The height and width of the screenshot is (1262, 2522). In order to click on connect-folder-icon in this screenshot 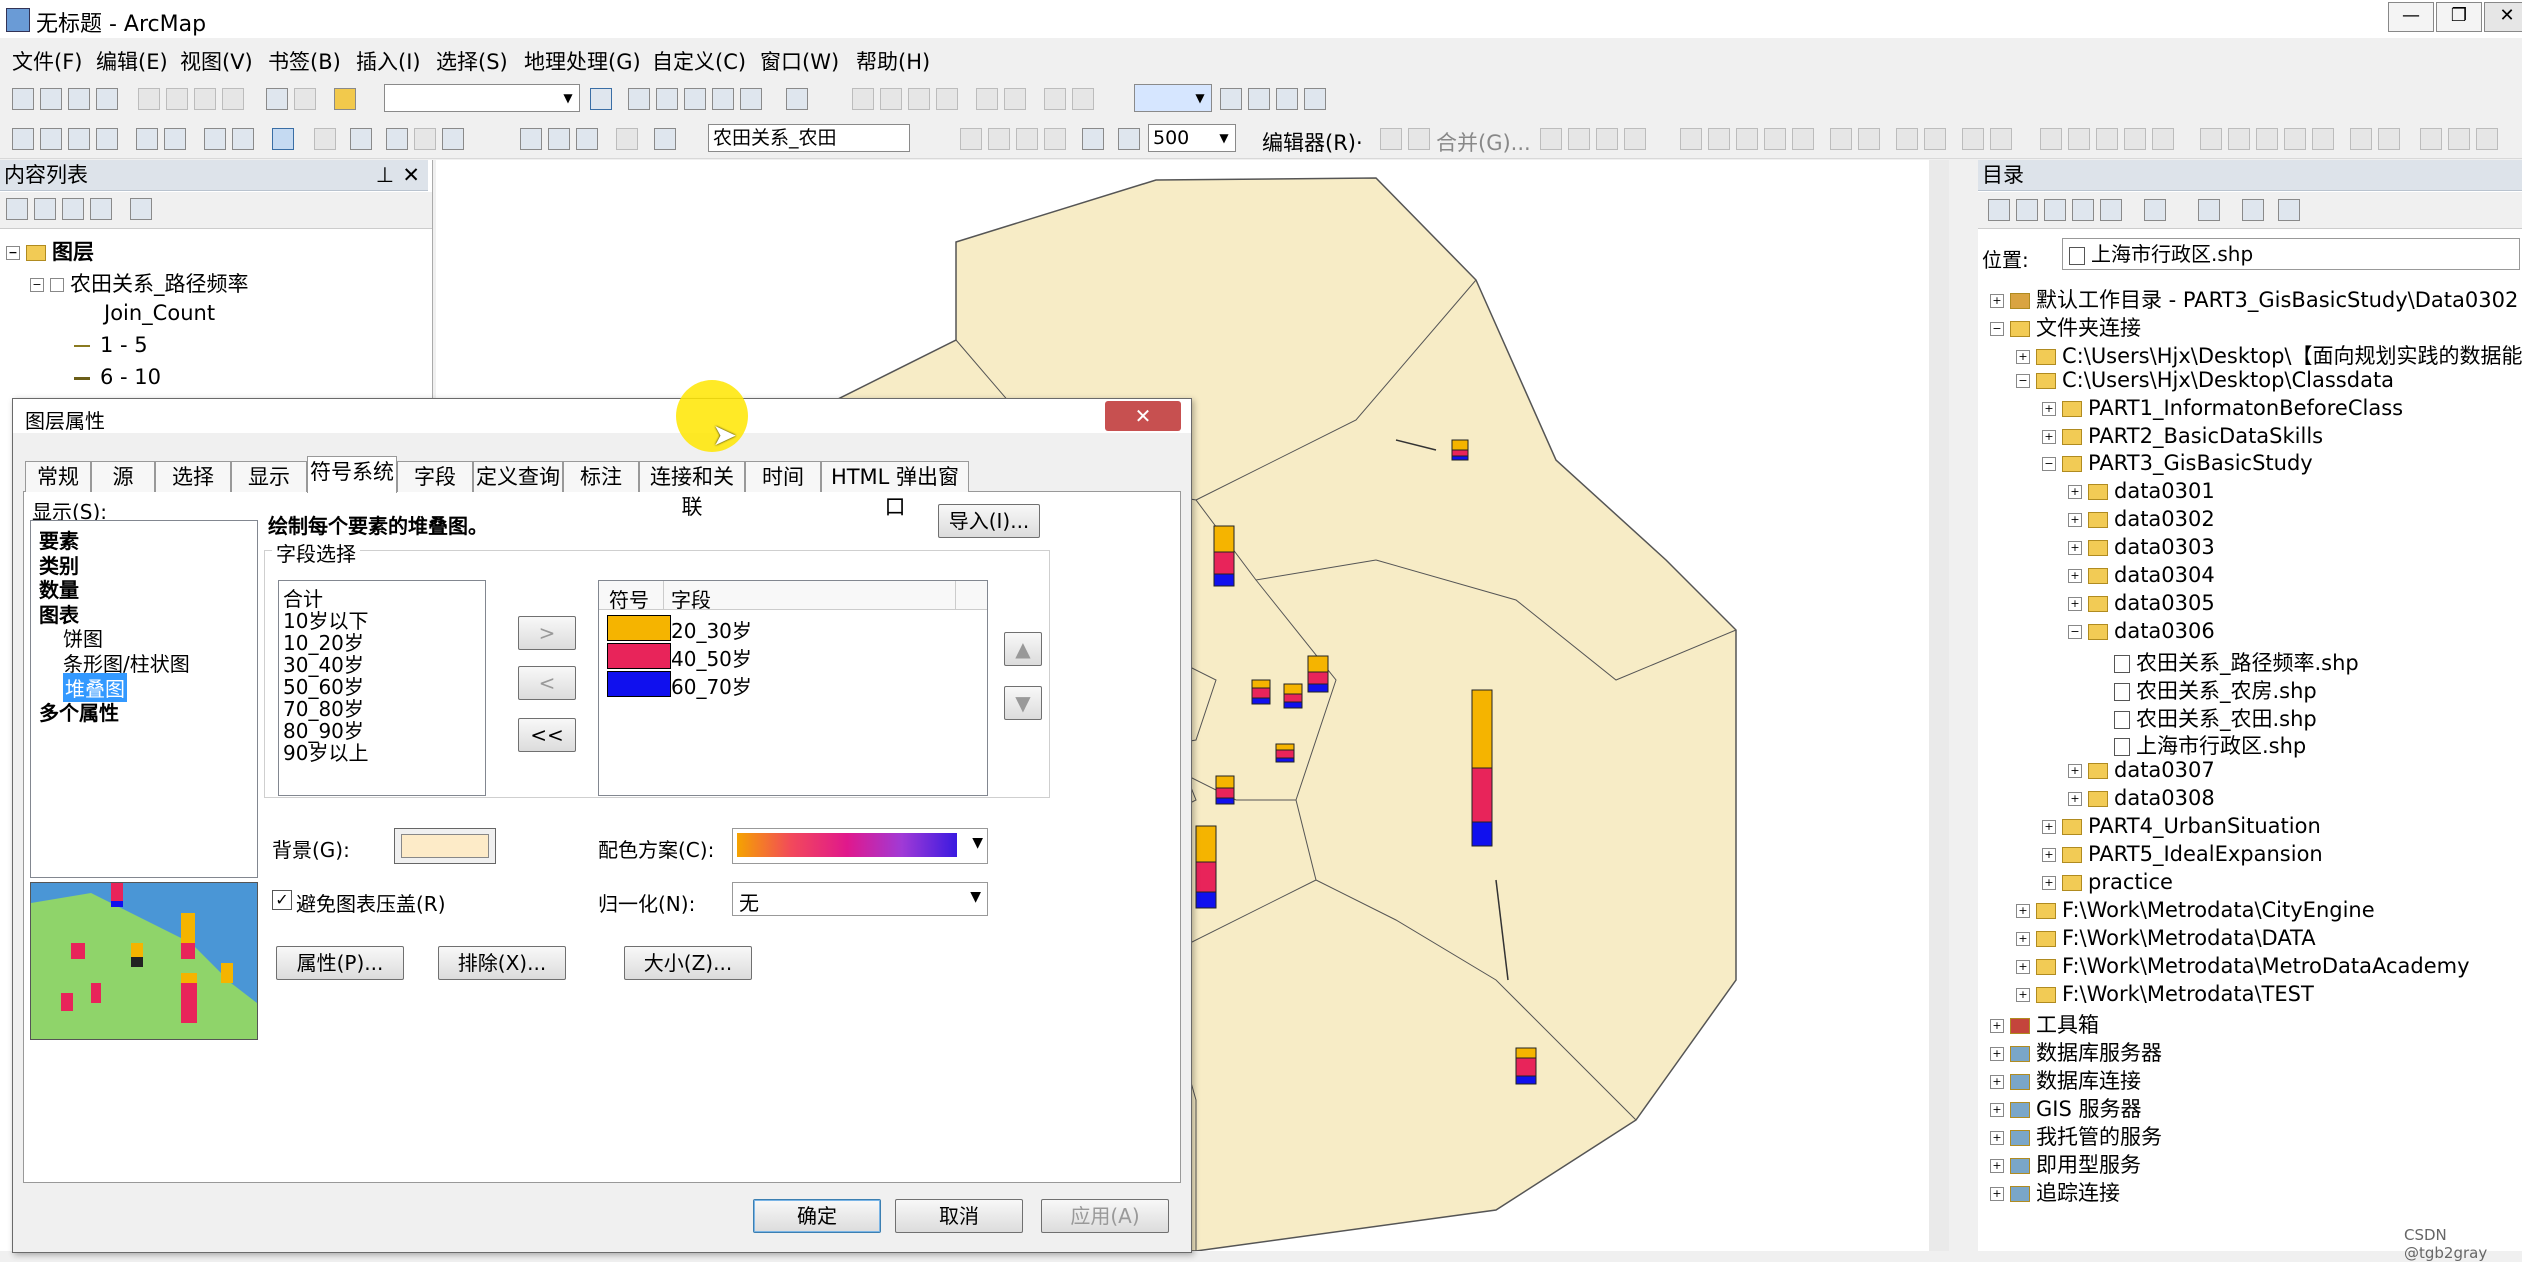, I will do `click(2209, 210)`.